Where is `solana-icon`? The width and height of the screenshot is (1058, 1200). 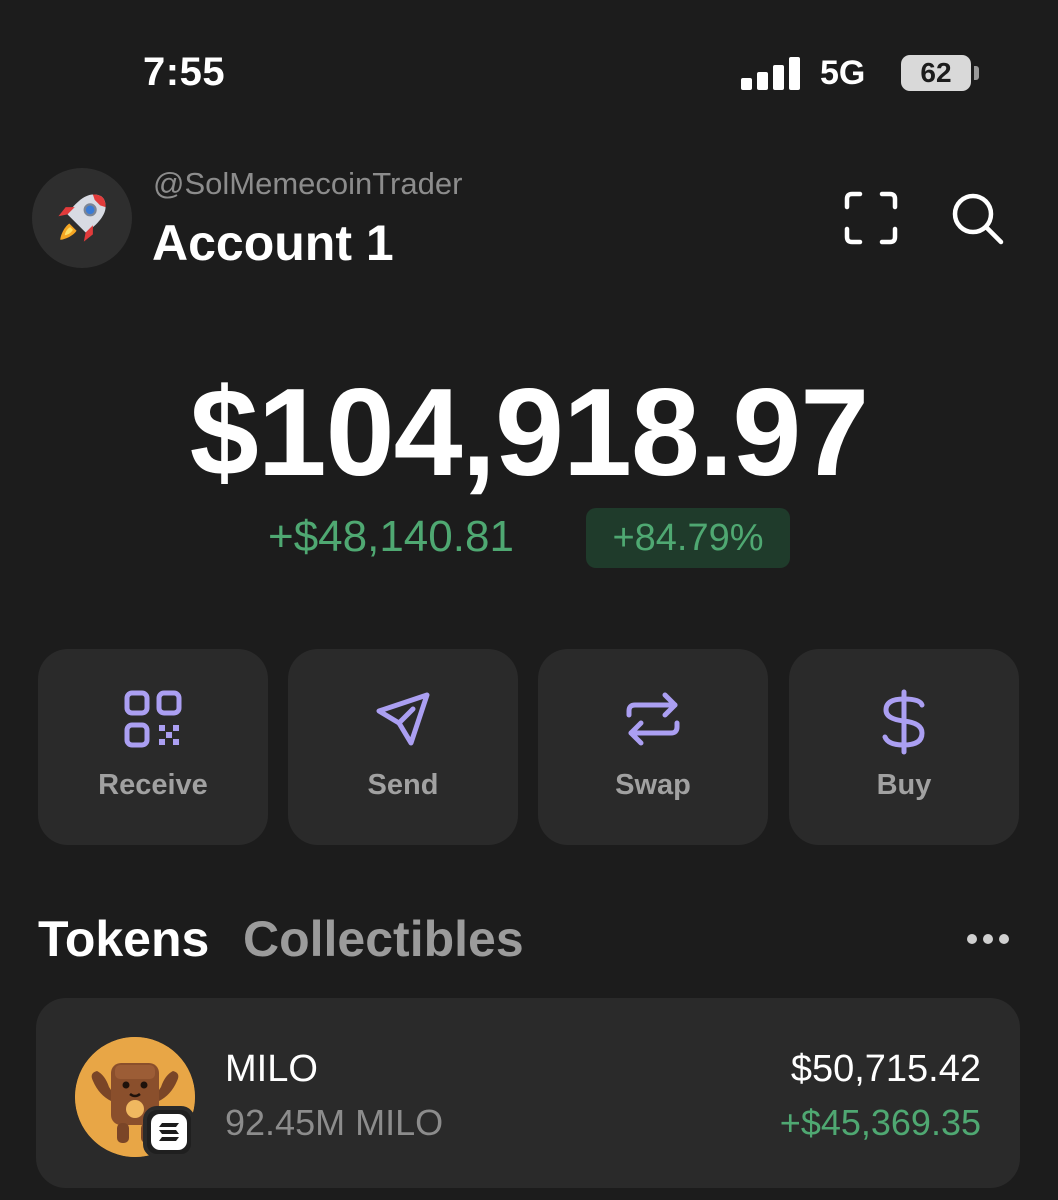 solana-icon is located at coordinates (169, 1132).